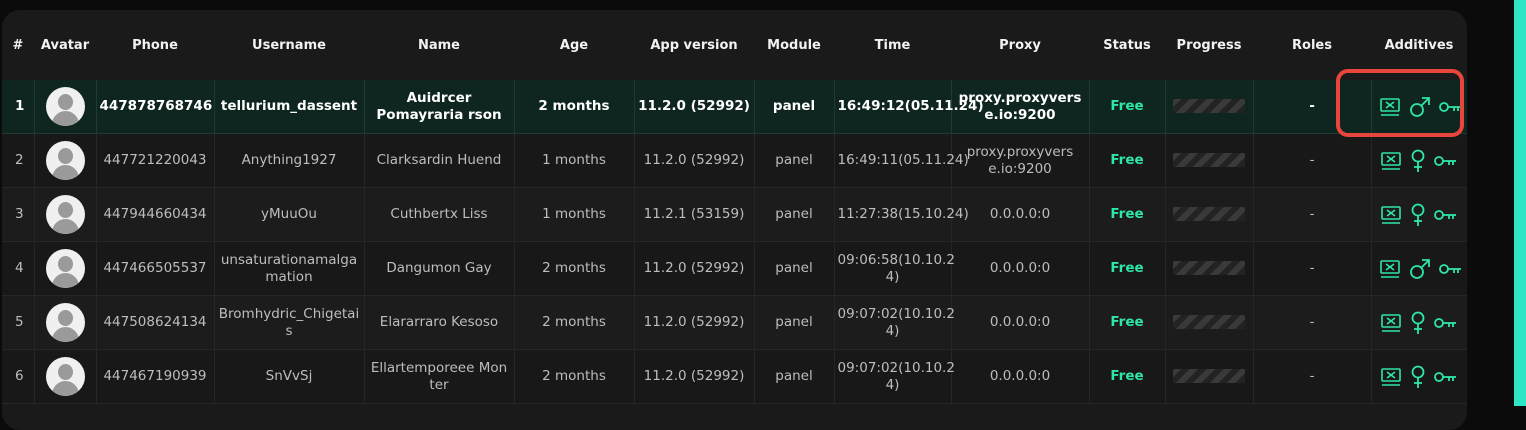 This screenshot has width=1526, height=430. Describe the element at coordinates (1420, 269) in the screenshot. I see `male-icon` at that location.